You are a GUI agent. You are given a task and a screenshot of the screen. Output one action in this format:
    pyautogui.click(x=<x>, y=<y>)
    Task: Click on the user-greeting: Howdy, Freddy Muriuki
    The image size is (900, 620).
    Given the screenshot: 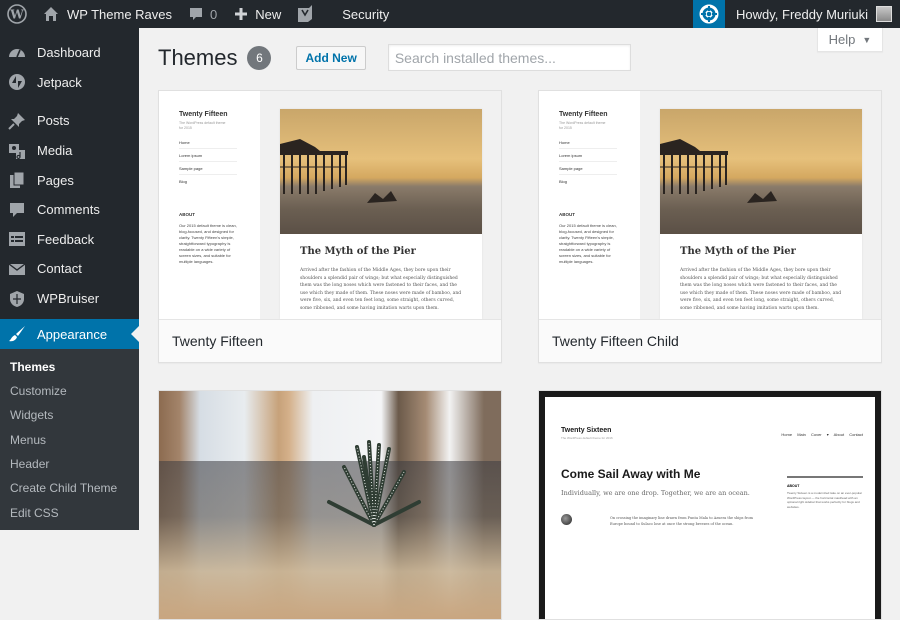 What is the action you would take?
    pyautogui.click(x=802, y=14)
    